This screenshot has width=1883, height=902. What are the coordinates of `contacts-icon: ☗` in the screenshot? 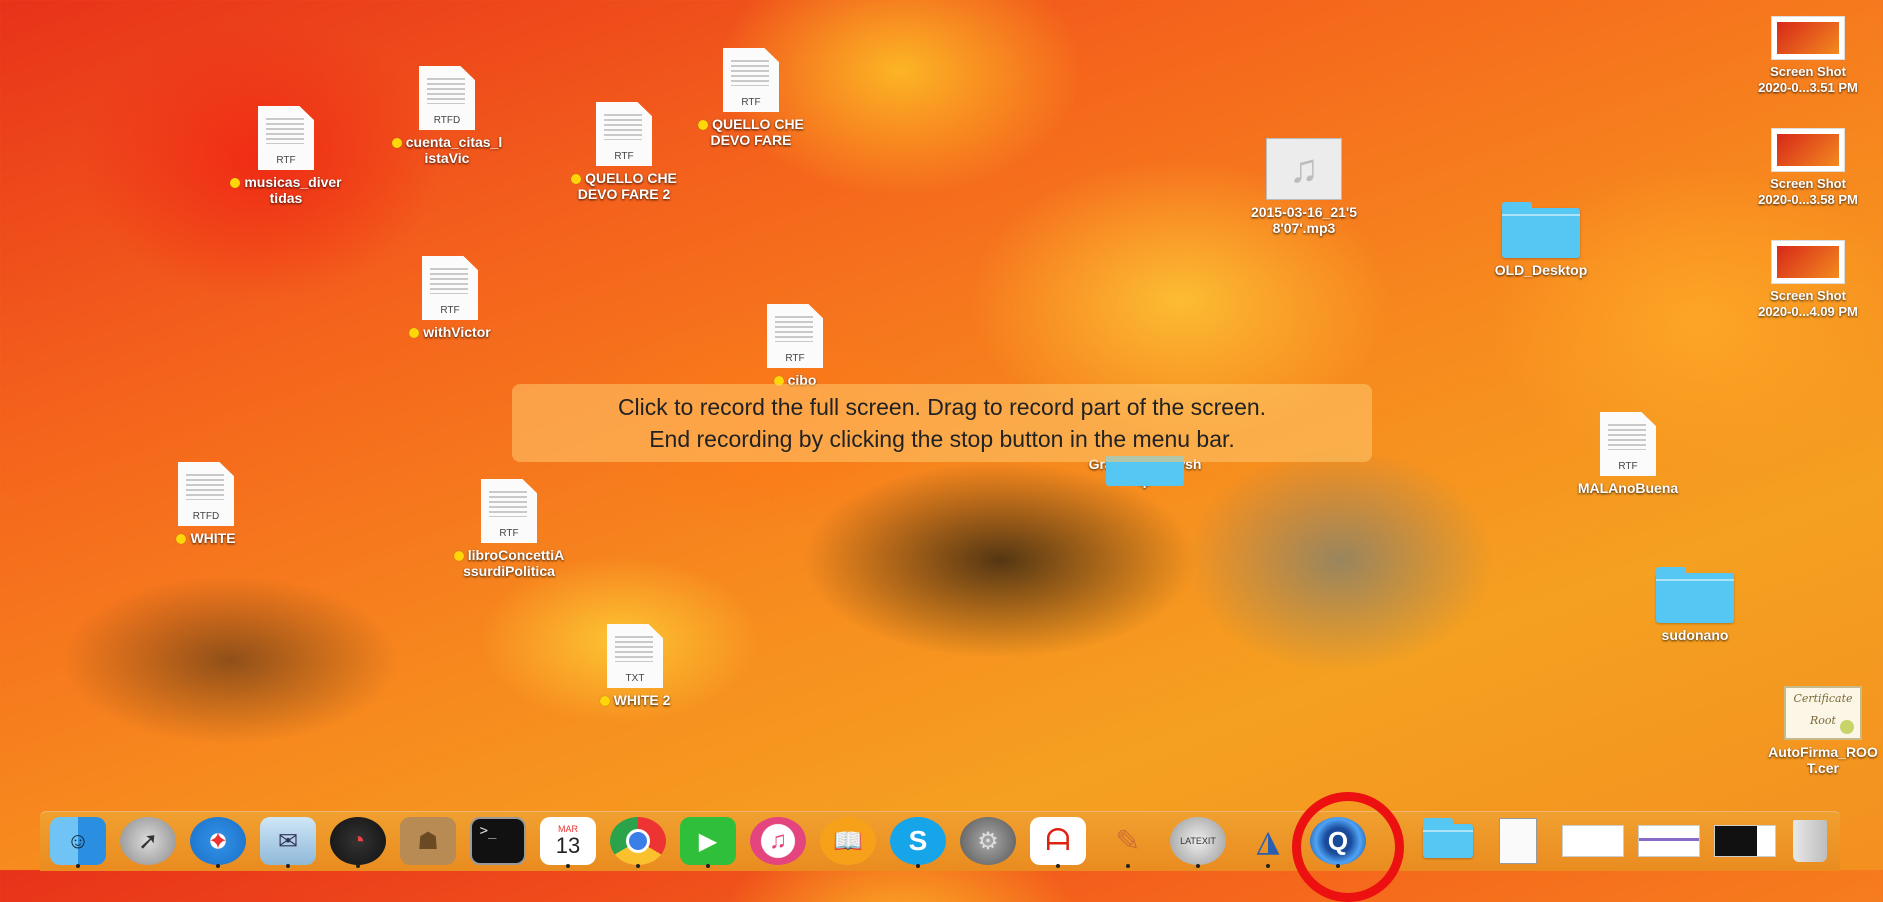 It's located at (428, 841).